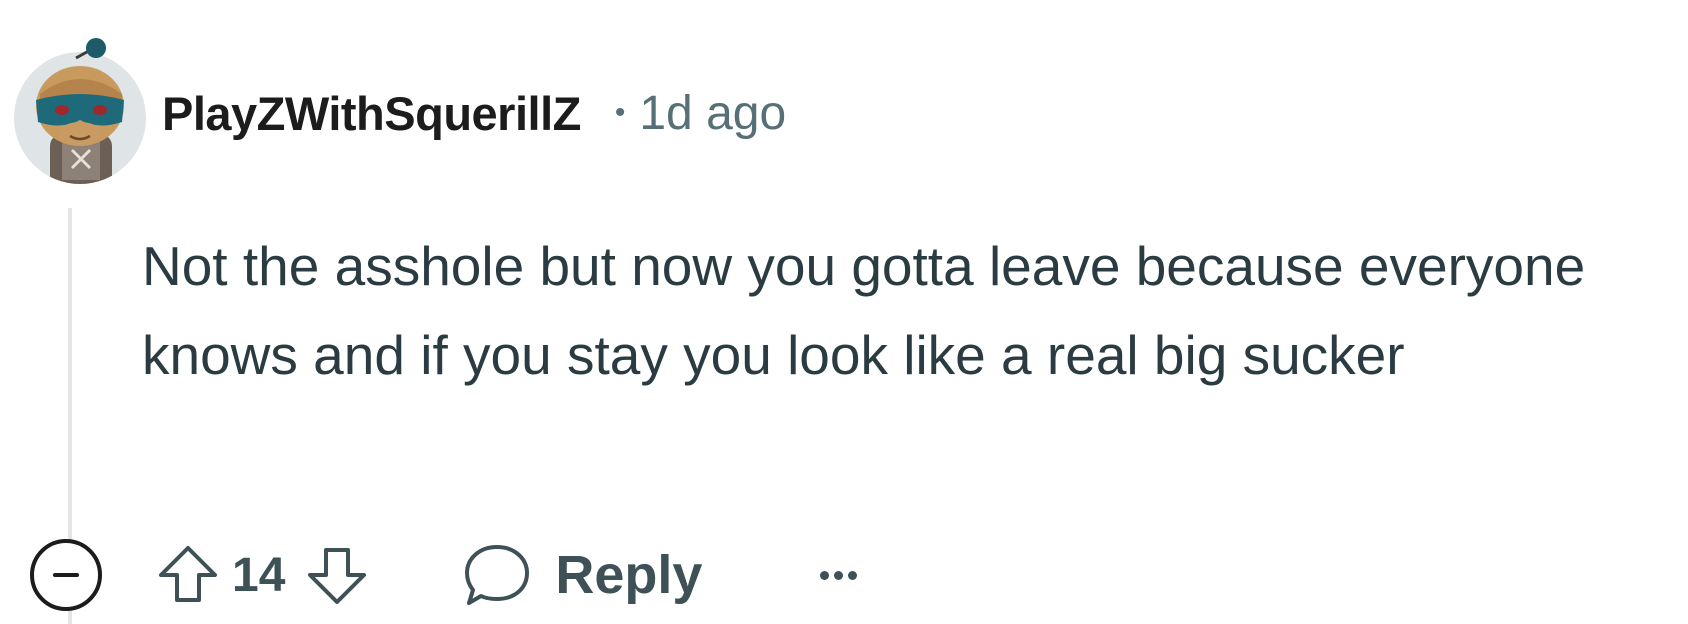 The height and width of the screenshot is (624, 1688). I want to click on more-options-button, so click(839, 575).